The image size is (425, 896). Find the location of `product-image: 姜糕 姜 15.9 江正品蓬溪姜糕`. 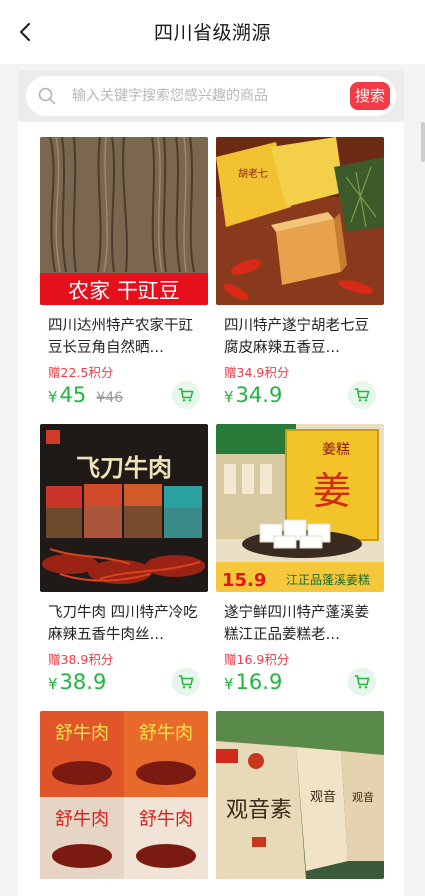

product-image: 姜糕 姜 15.9 江正品蓬溪姜糕 is located at coordinates (300, 508).